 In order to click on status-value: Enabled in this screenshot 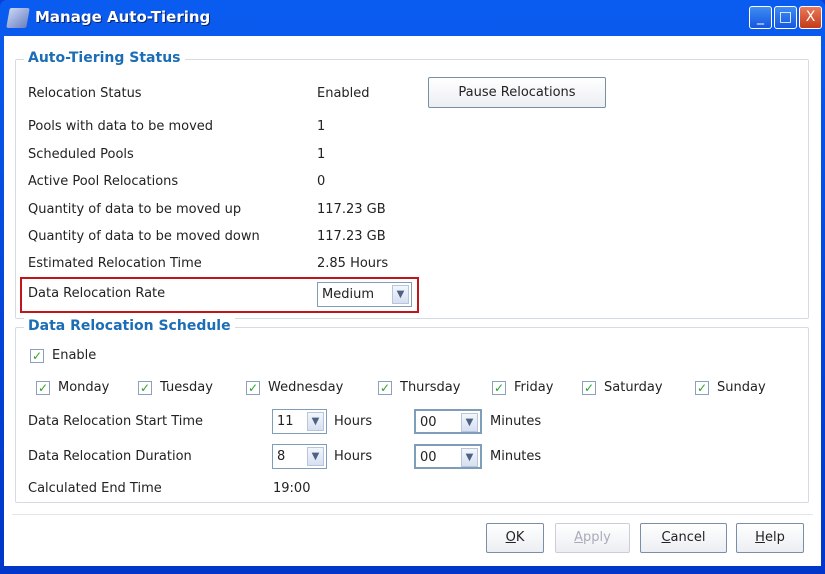, I will do `click(343, 93)`.